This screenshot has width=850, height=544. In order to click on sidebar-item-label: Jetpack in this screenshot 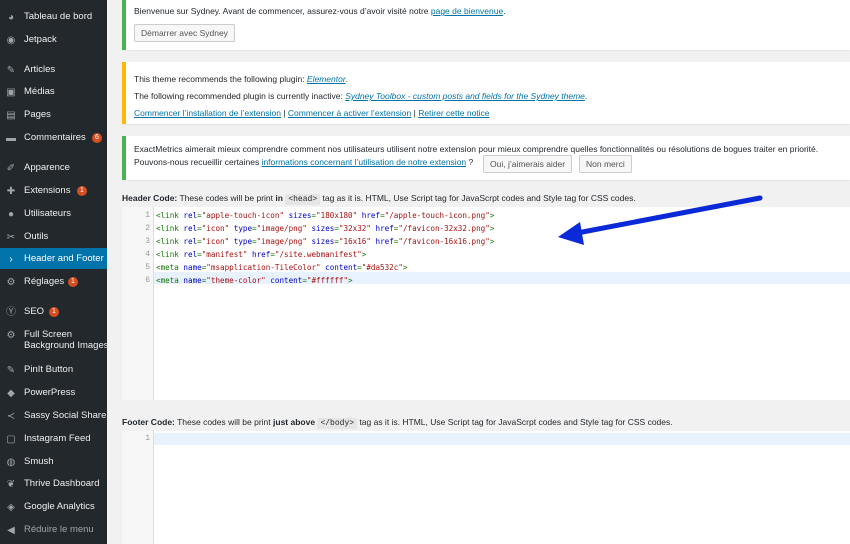, I will do `click(40, 39)`.